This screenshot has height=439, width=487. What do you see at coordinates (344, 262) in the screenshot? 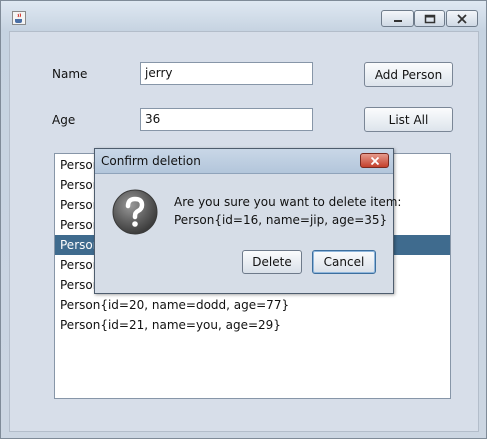
I see `cancel-button: Cancel` at bounding box center [344, 262].